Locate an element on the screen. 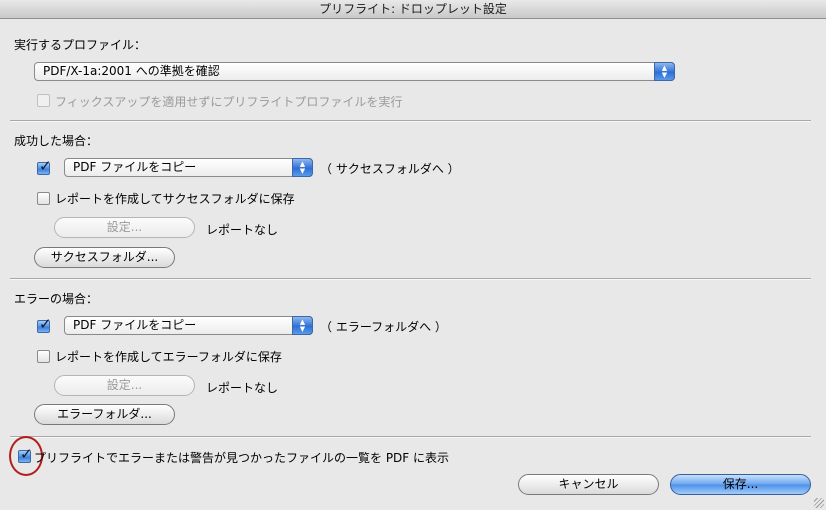  success-action-popup: PDF ファイルをコピー ▲ ▼ is located at coordinates (188, 167).